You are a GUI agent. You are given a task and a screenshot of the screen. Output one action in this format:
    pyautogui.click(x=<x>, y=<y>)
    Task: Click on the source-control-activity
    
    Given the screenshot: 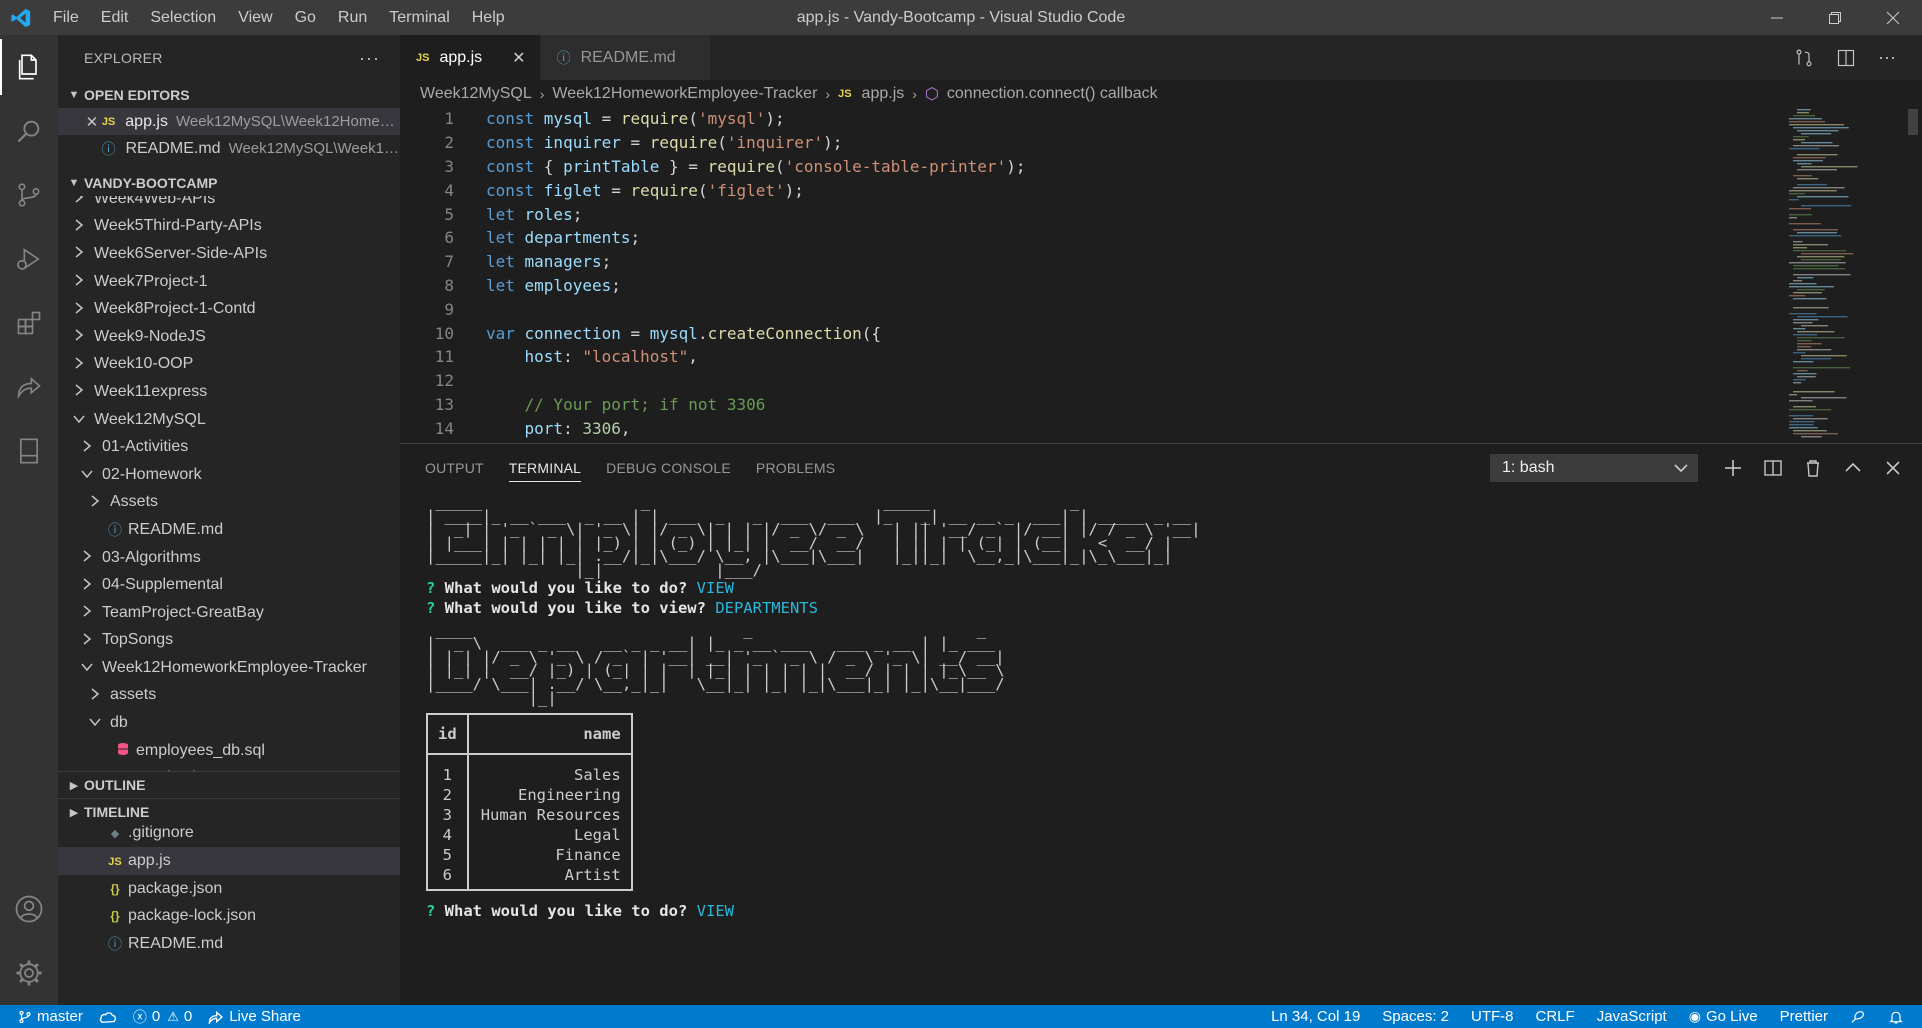 What is the action you would take?
    pyautogui.click(x=29, y=195)
    